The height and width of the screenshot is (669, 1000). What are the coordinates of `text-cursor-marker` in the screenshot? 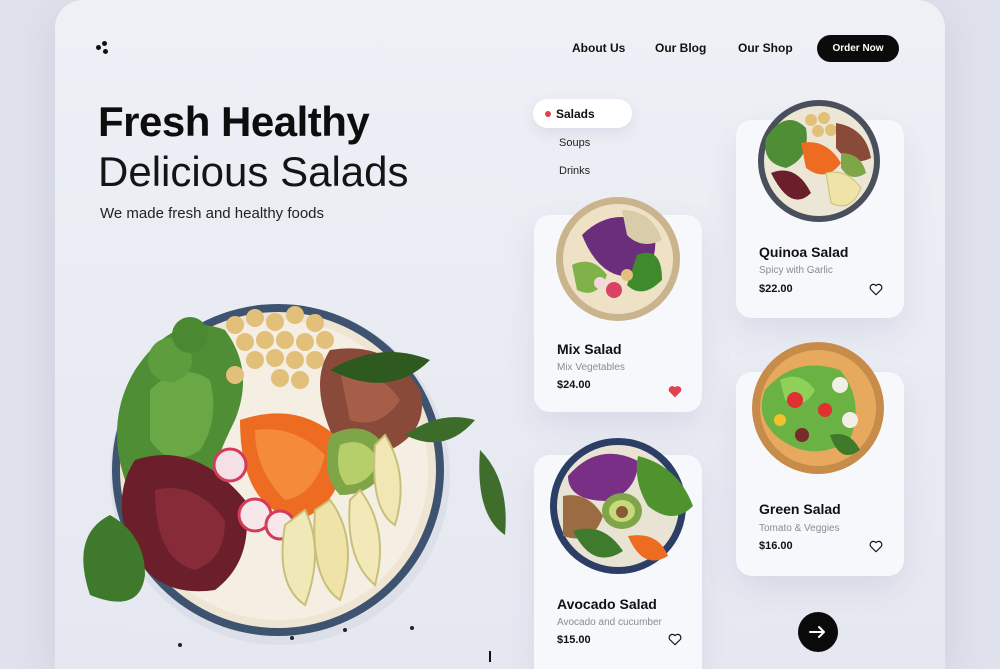 It's located at (490, 656).